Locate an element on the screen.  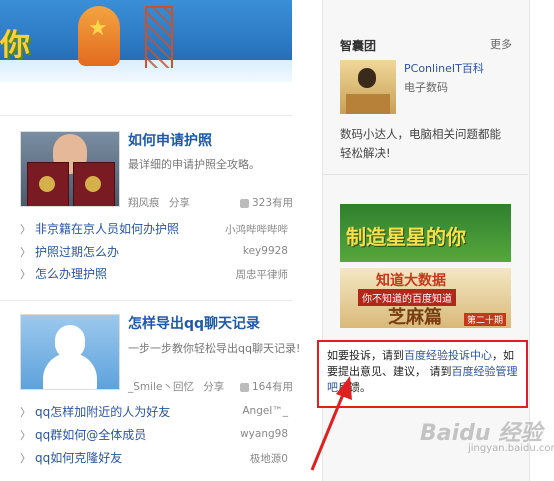
annotation-arrow-icon is located at coordinates (331, 423).